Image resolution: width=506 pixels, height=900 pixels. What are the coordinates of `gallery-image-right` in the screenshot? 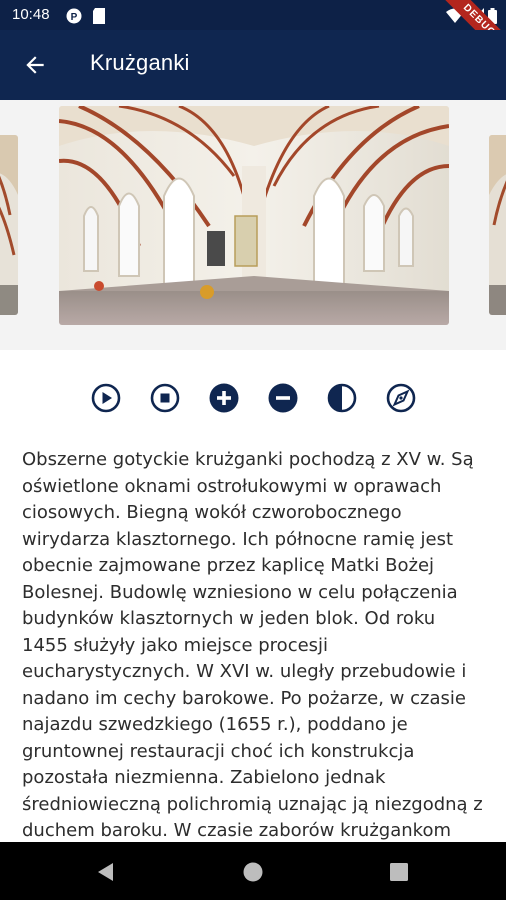 It's located at (497, 225).